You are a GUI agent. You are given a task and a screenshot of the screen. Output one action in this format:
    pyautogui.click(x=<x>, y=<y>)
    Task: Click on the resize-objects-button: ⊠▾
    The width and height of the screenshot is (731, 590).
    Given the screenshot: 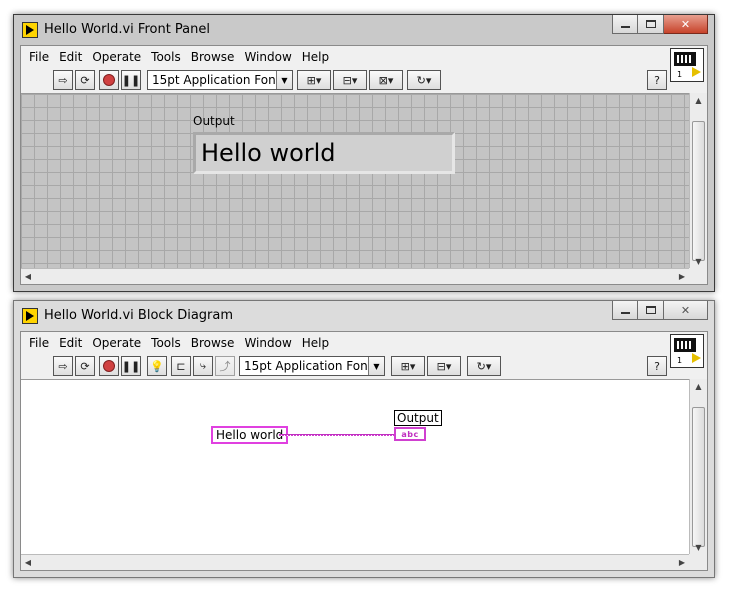 What is the action you would take?
    pyautogui.click(x=386, y=80)
    